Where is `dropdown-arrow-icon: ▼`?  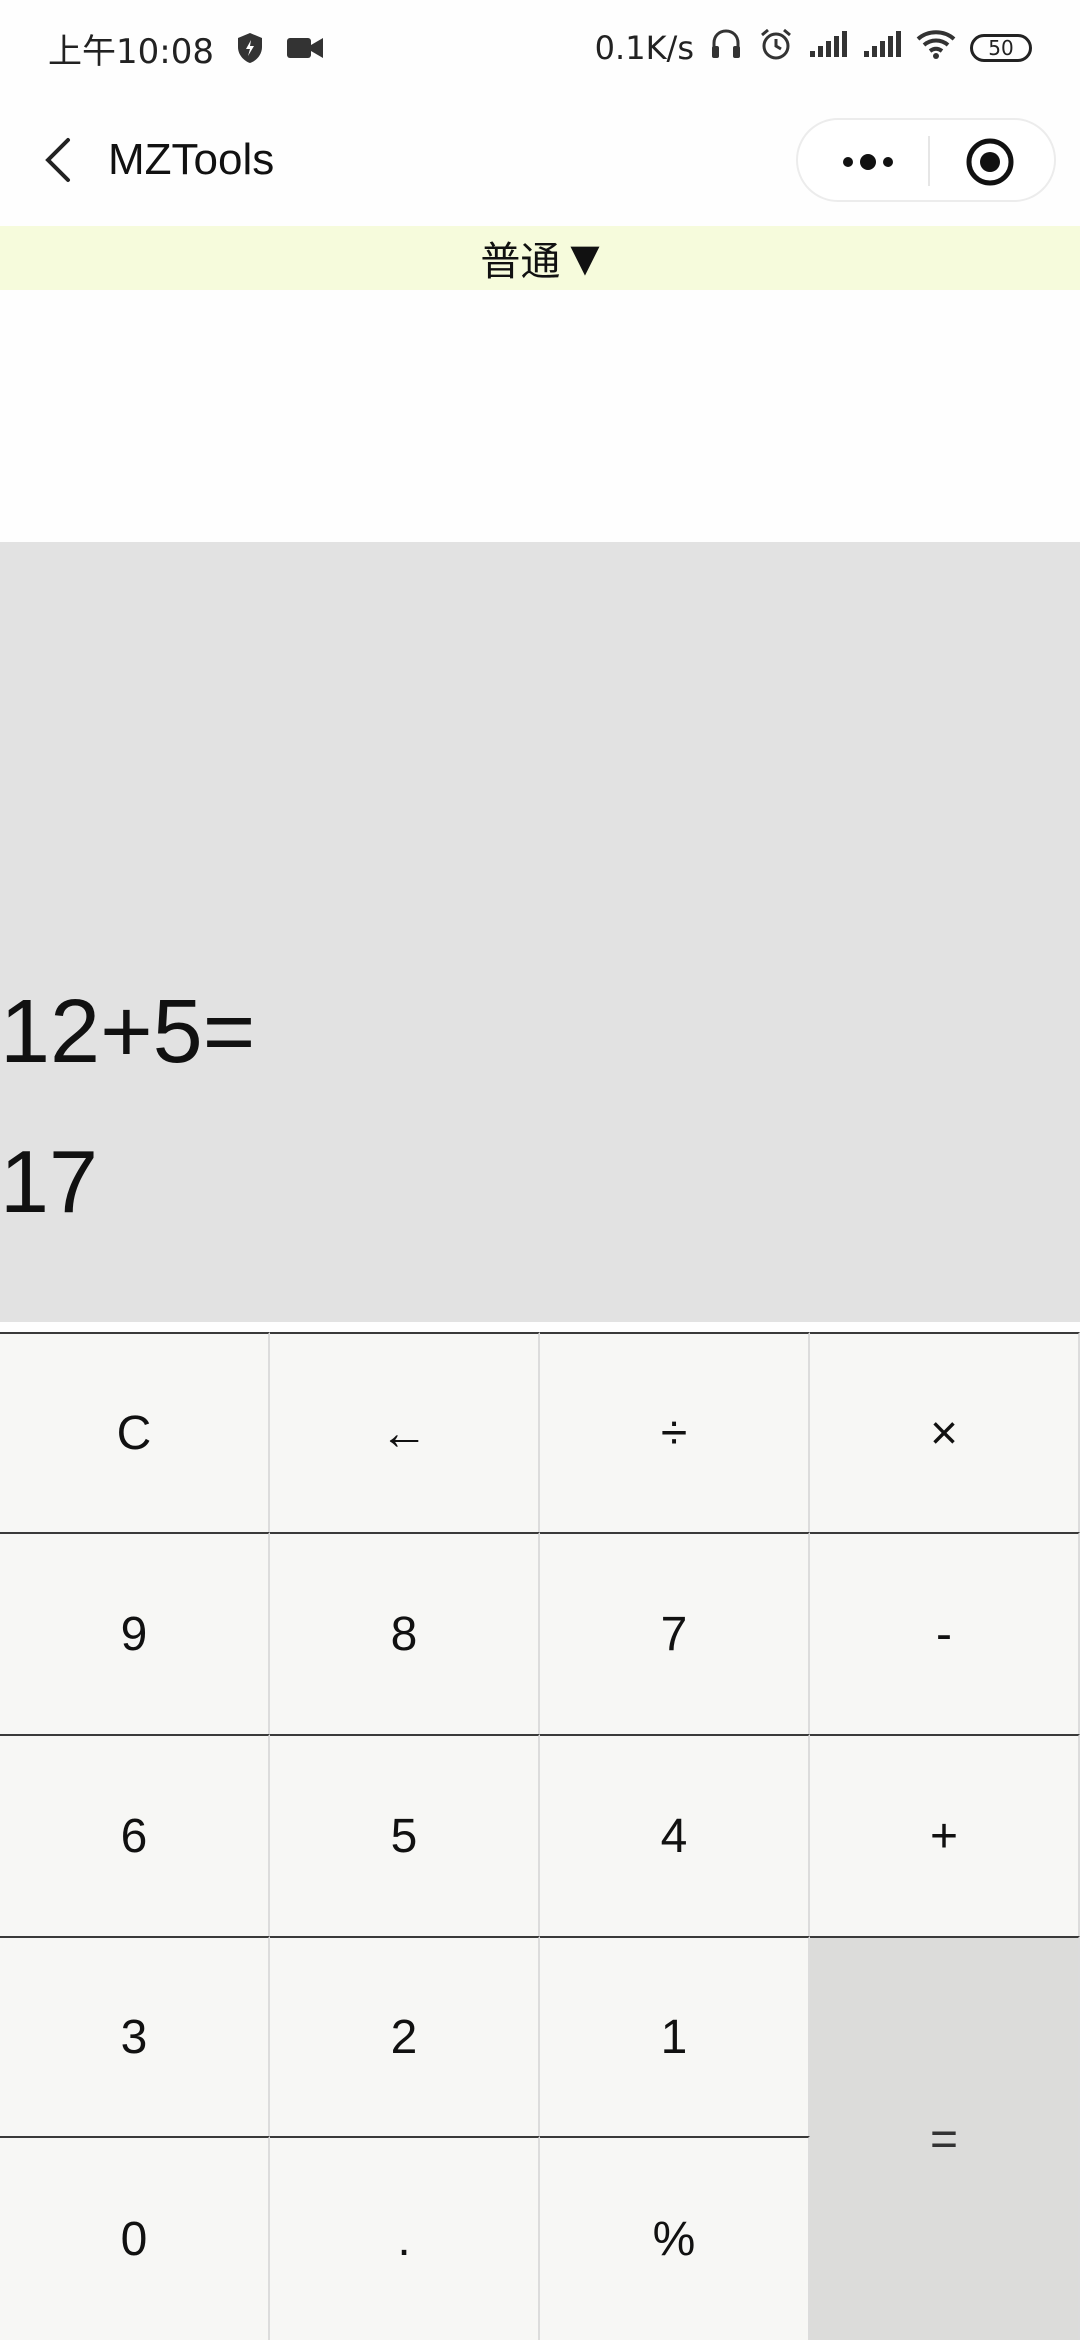 dropdown-arrow-icon: ▼ is located at coordinates (585, 258).